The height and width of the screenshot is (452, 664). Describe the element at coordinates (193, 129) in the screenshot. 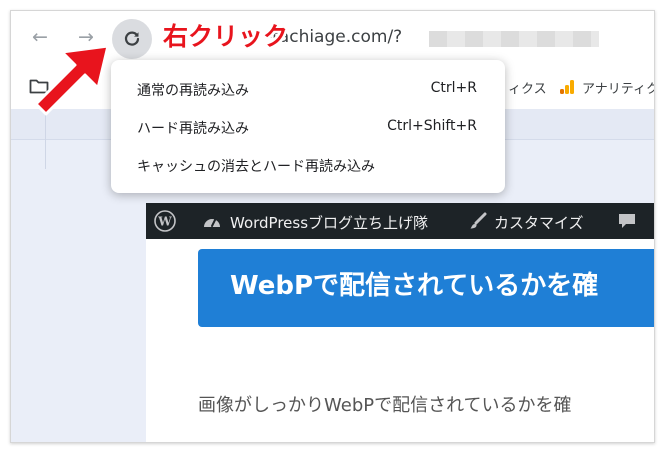

I see `menu-item-label: ハード再読み込み` at that location.